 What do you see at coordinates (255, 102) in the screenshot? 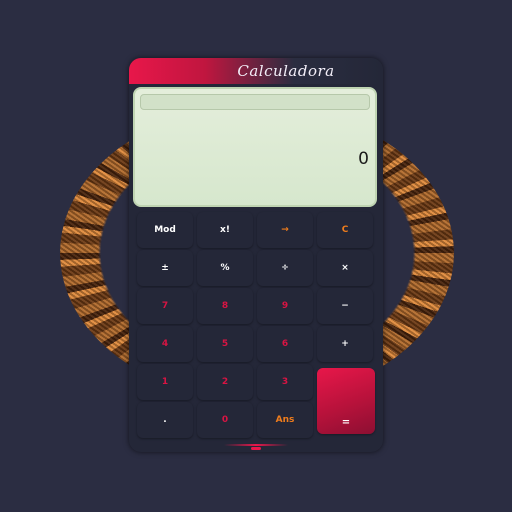
I see `history-field` at bounding box center [255, 102].